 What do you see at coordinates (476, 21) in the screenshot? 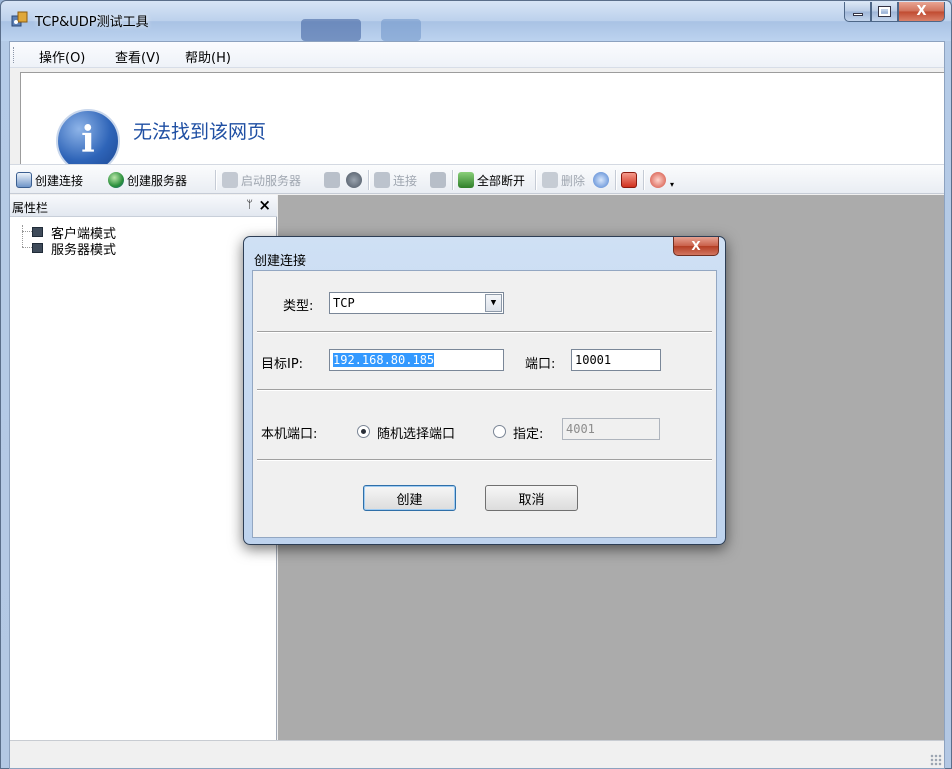
I see `title-bar: TCP&UDP测试工具 X` at bounding box center [476, 21].